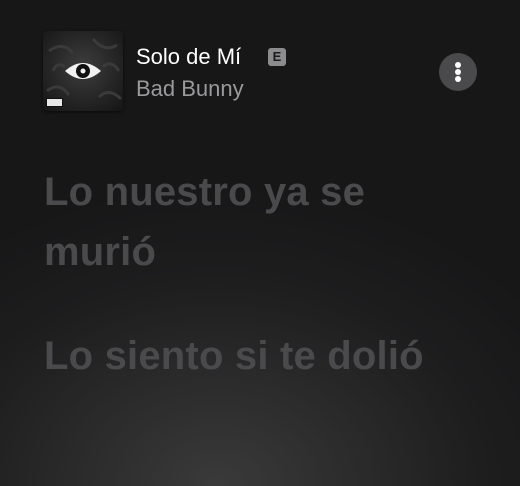 The image size is (520, 486). I want to click on more-options-button, so click(458, 72).